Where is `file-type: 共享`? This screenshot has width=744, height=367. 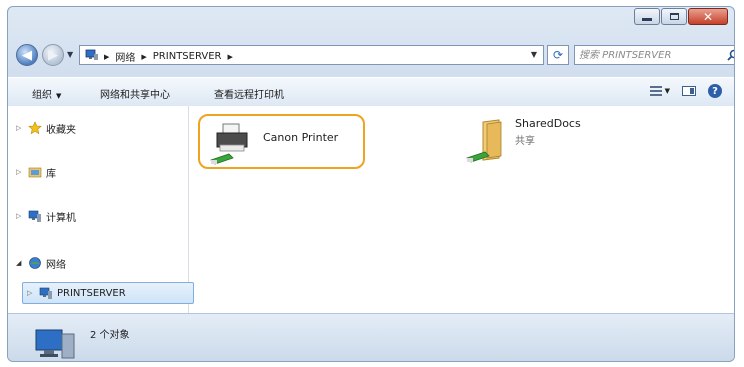 file-type: 共享 is located at coordinates (525, 141).